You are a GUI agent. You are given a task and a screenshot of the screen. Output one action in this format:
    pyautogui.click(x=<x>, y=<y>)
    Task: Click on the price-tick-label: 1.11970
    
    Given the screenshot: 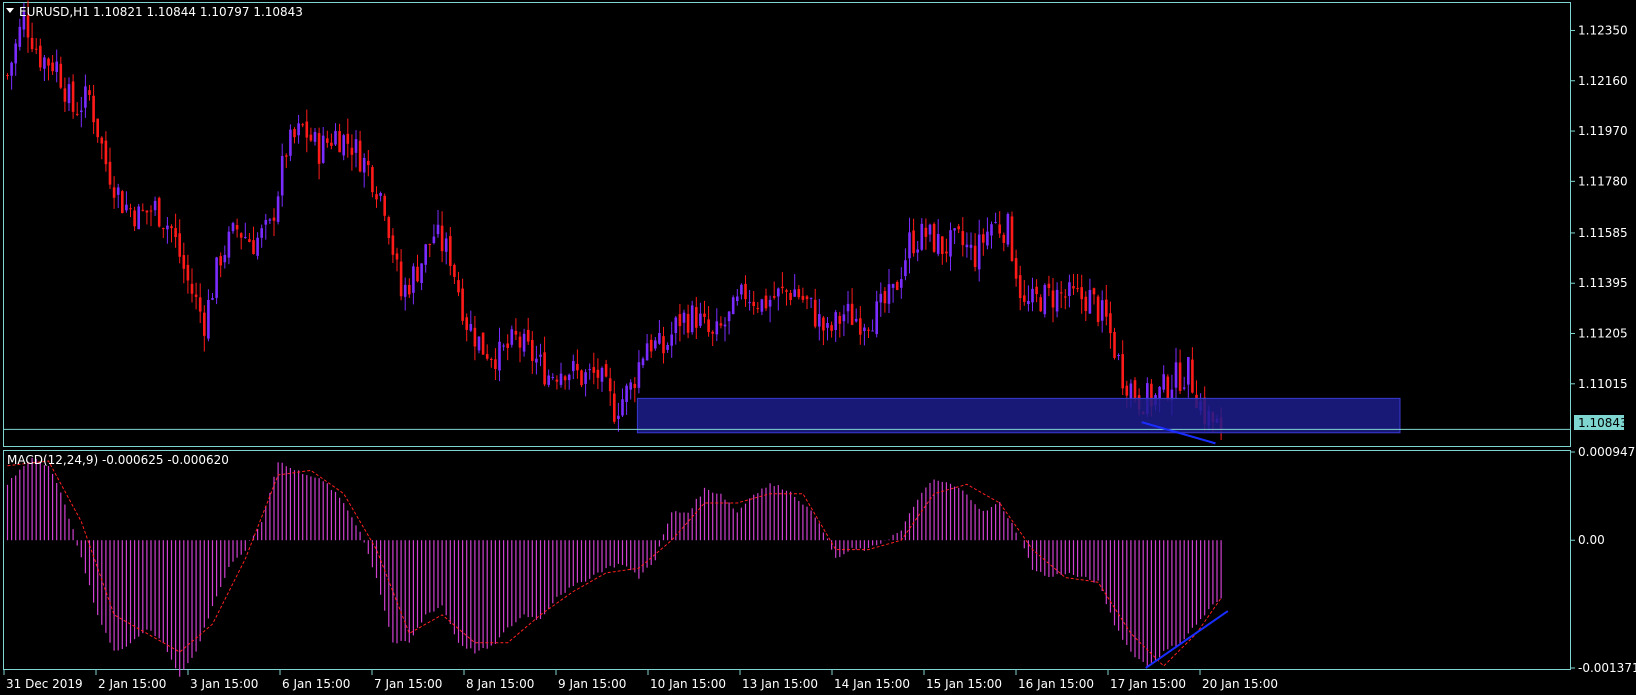 What is the action you would take?
    pyautogui.click(x=1603, y=131)
    